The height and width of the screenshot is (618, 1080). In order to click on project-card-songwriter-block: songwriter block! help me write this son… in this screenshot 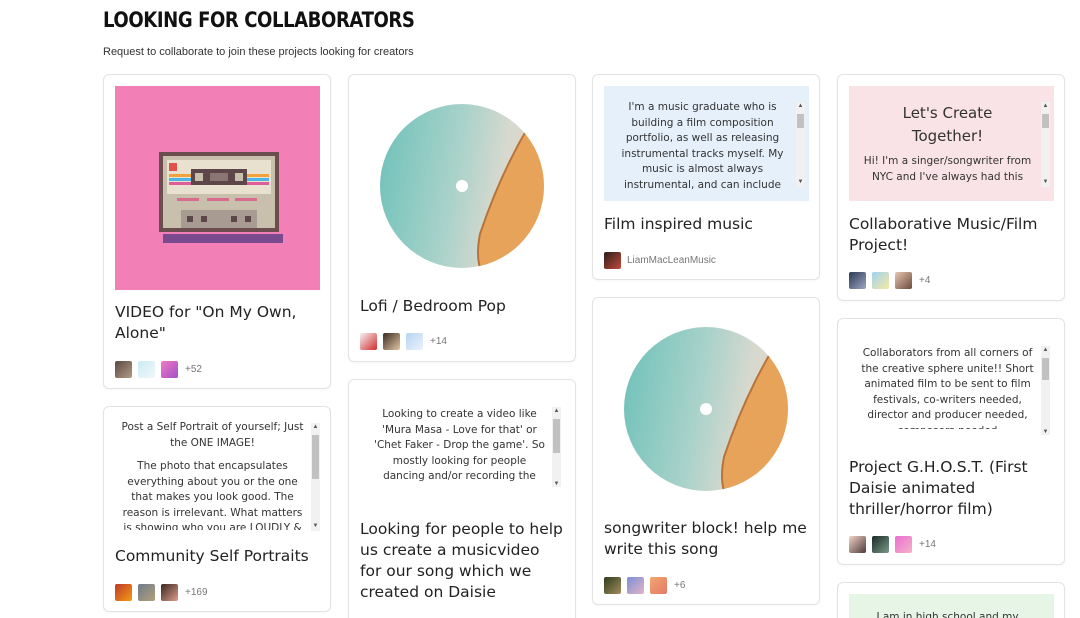, I will do `click(706, 451)`.